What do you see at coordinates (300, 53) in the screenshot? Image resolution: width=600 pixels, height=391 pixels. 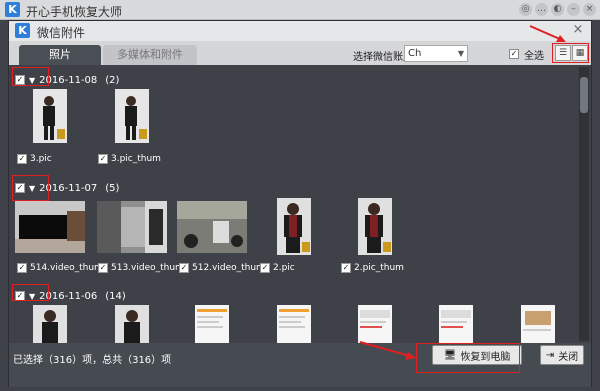 I see `tab-bar: 照片 多媒体和附件 选择微信账户 Ch ▼ ✓ 全选 ☰ ▦` at bounding box center [300, 53].